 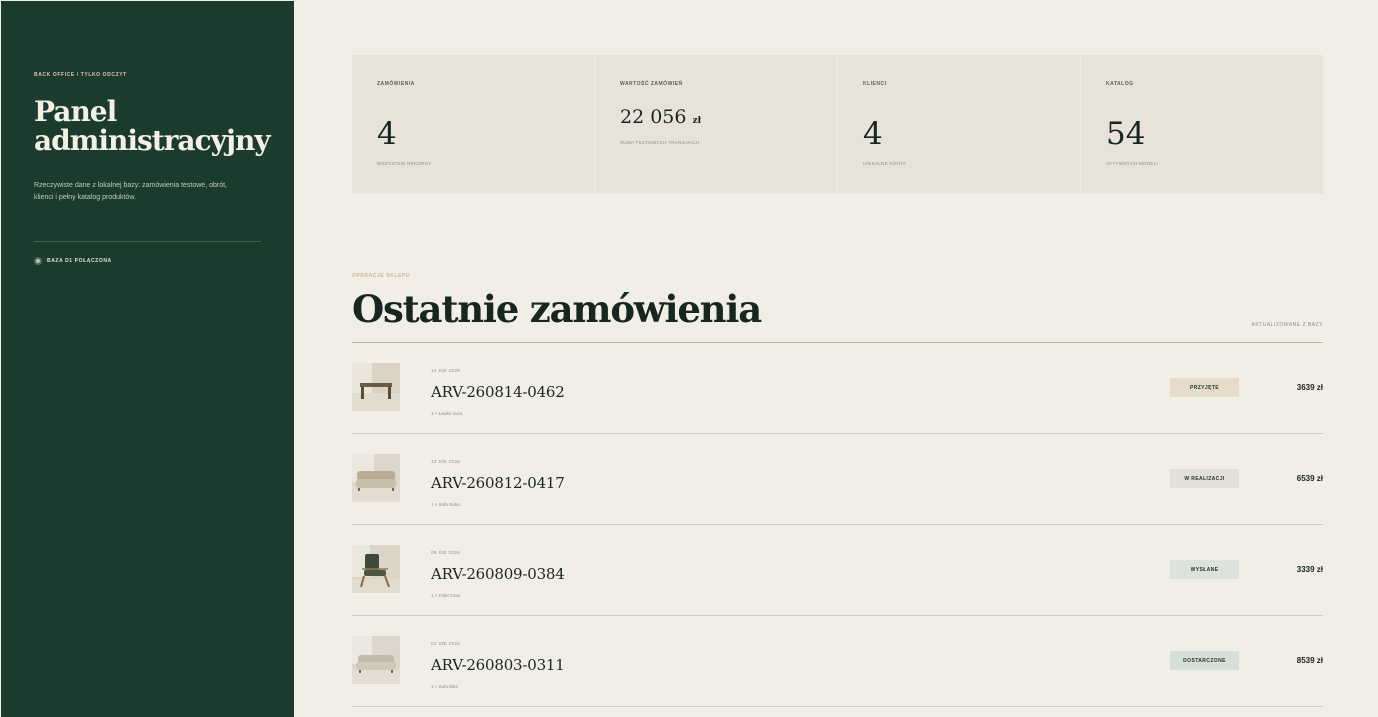 What do you see at coordinates (1132, 163) in the screenshot?
I see `stat-sub: AKTYWNYCH MODELI` at bounding box center [1132, 163].